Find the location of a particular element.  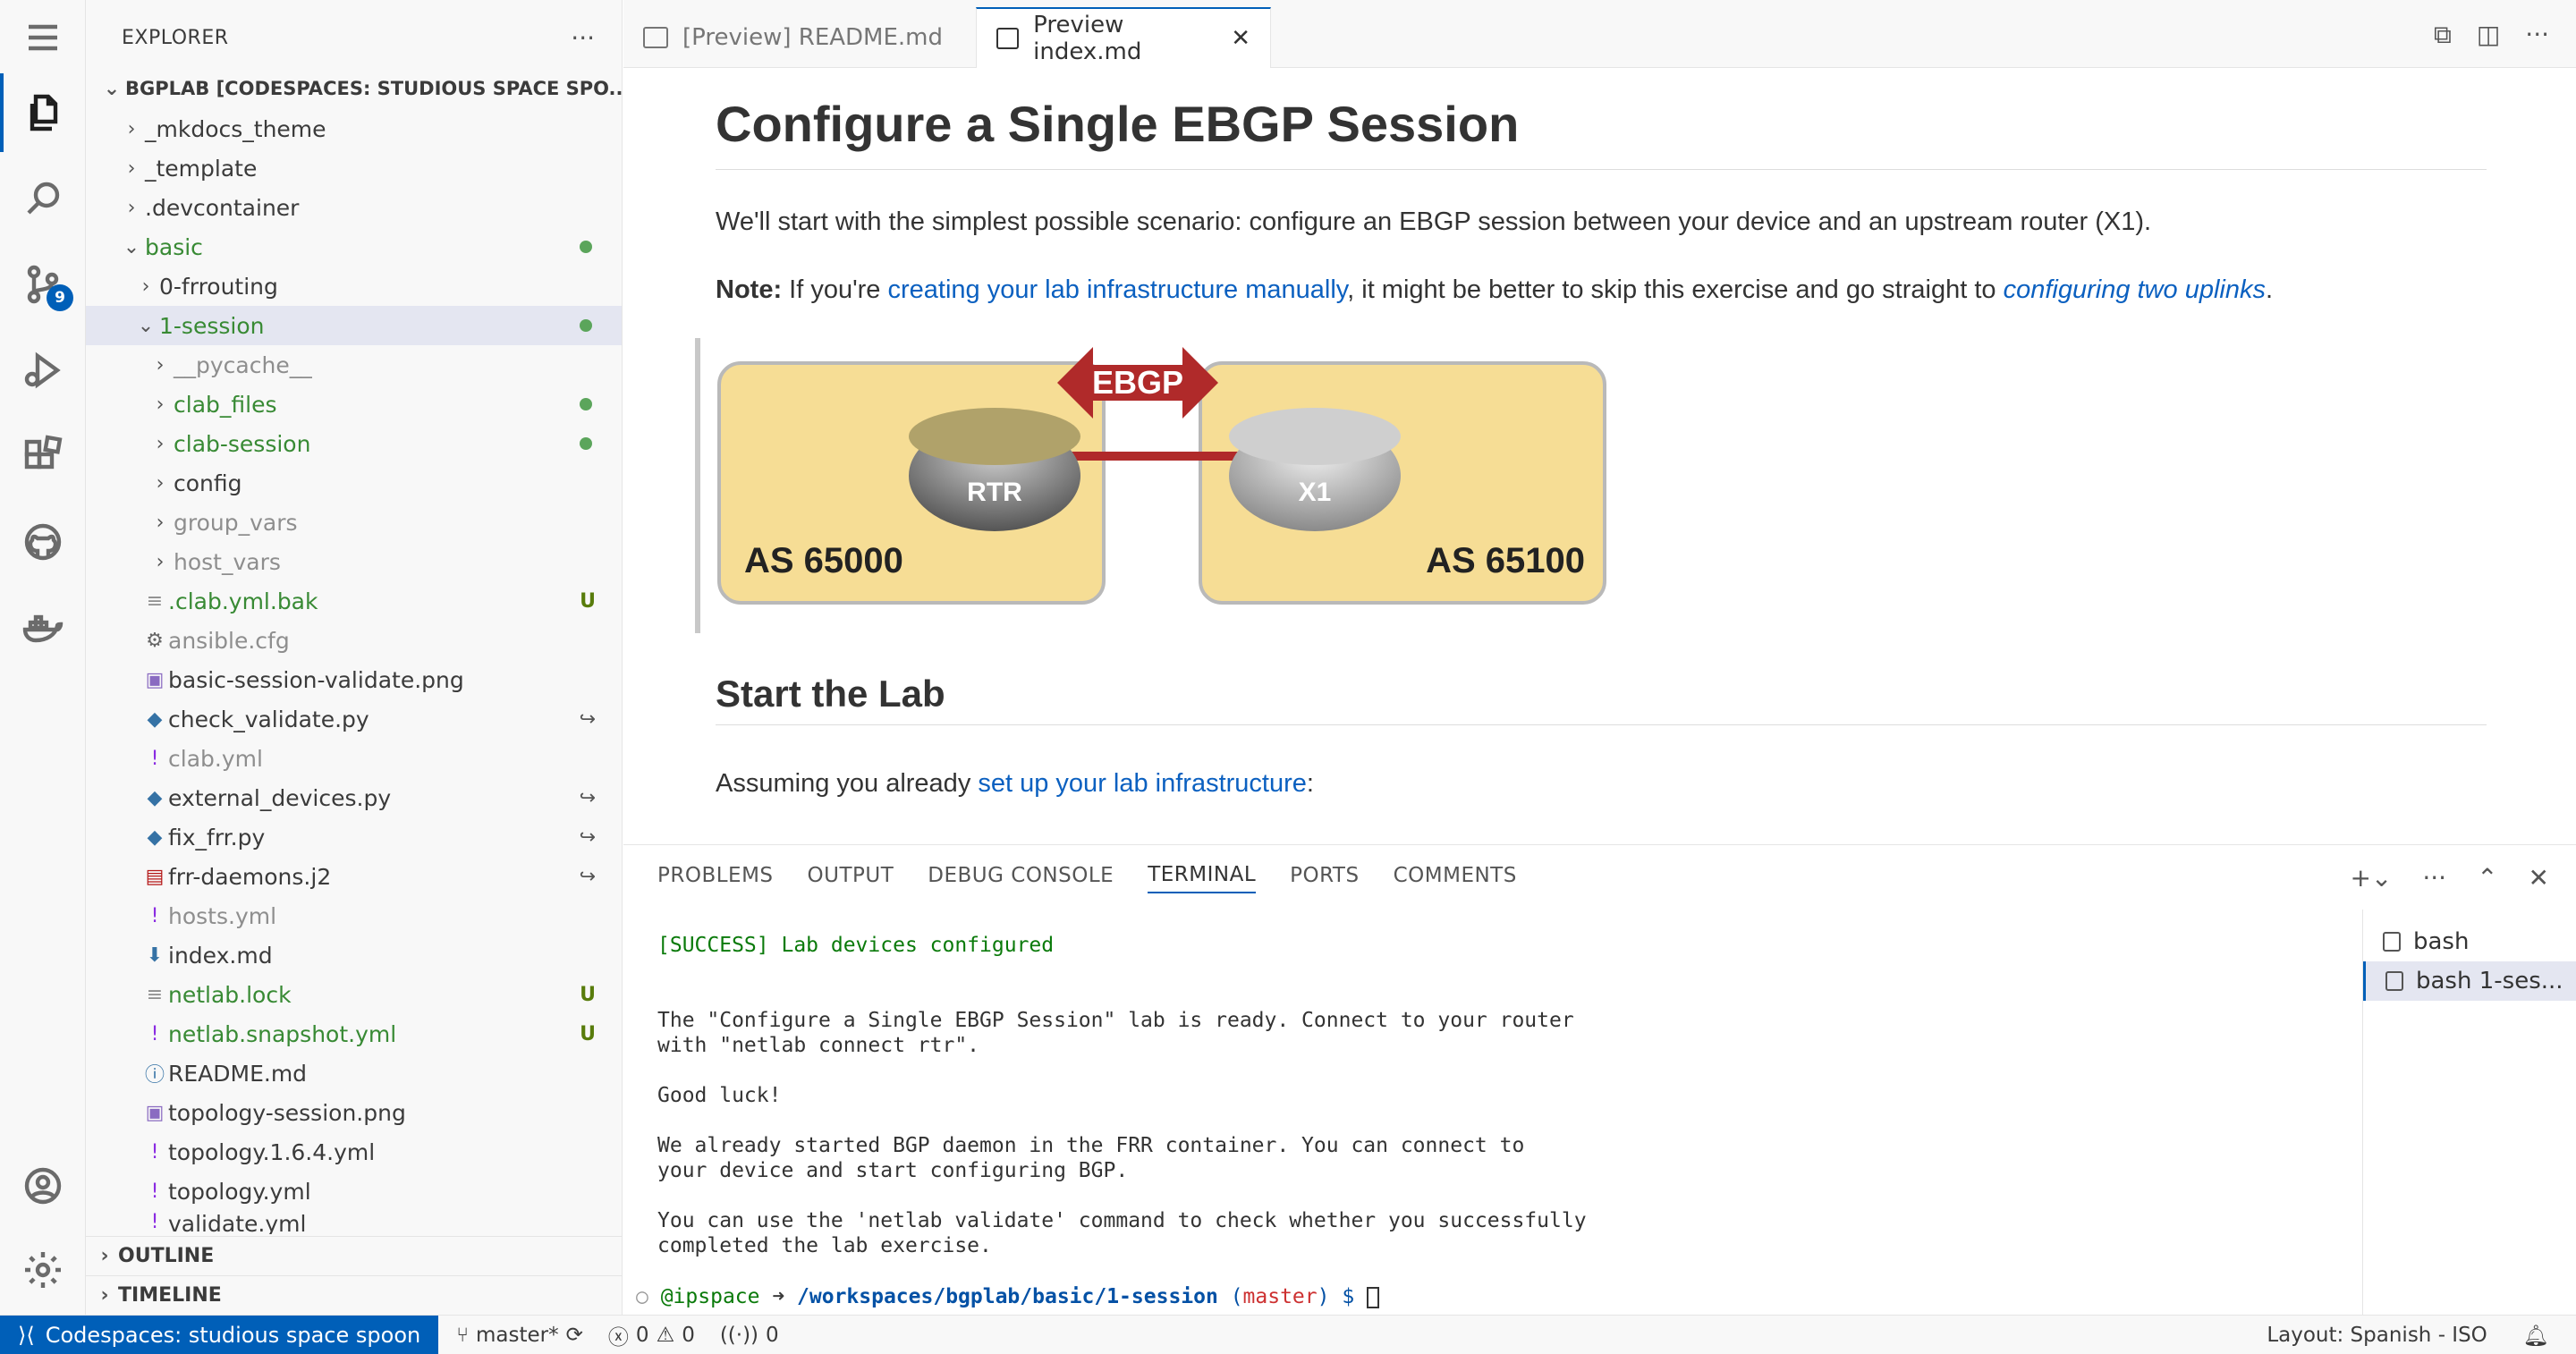

setup-infra-link: set up your lab infrastructure is located at coordinates (1142, 783).